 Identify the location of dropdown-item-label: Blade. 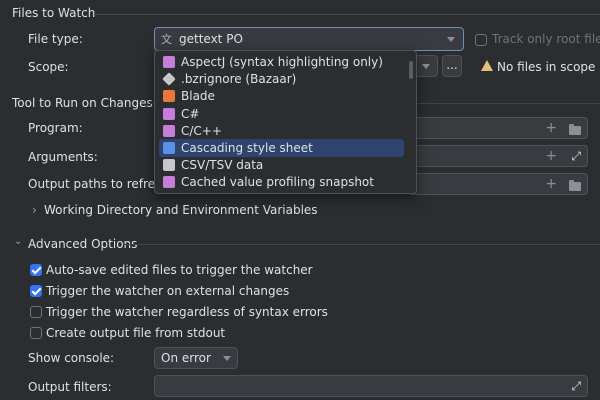
(198, 96).